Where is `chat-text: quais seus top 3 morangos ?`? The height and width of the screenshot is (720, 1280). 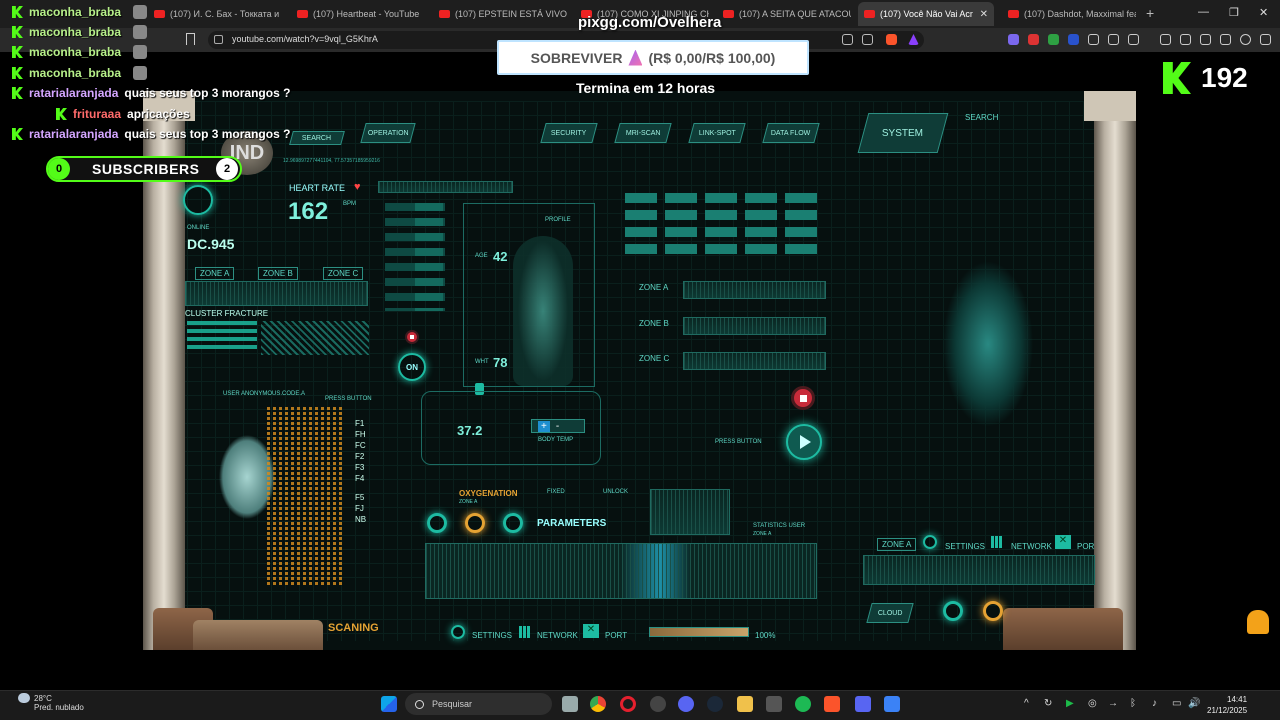
chat-text: quais seus top 3 morangos ? is located at coordinates (207, 134).